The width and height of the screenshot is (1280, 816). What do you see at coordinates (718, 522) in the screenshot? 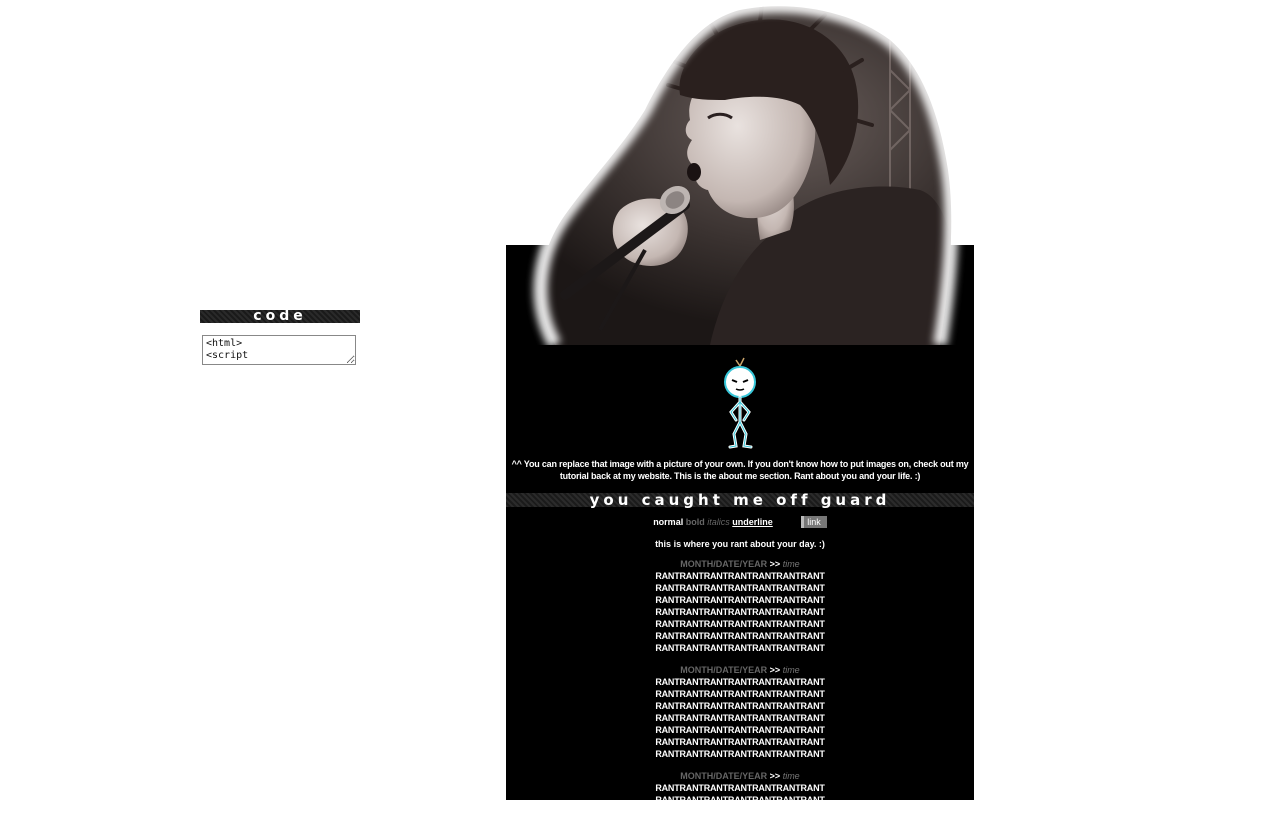
I see `style-italics: italics` at bounding box center [718, 522].